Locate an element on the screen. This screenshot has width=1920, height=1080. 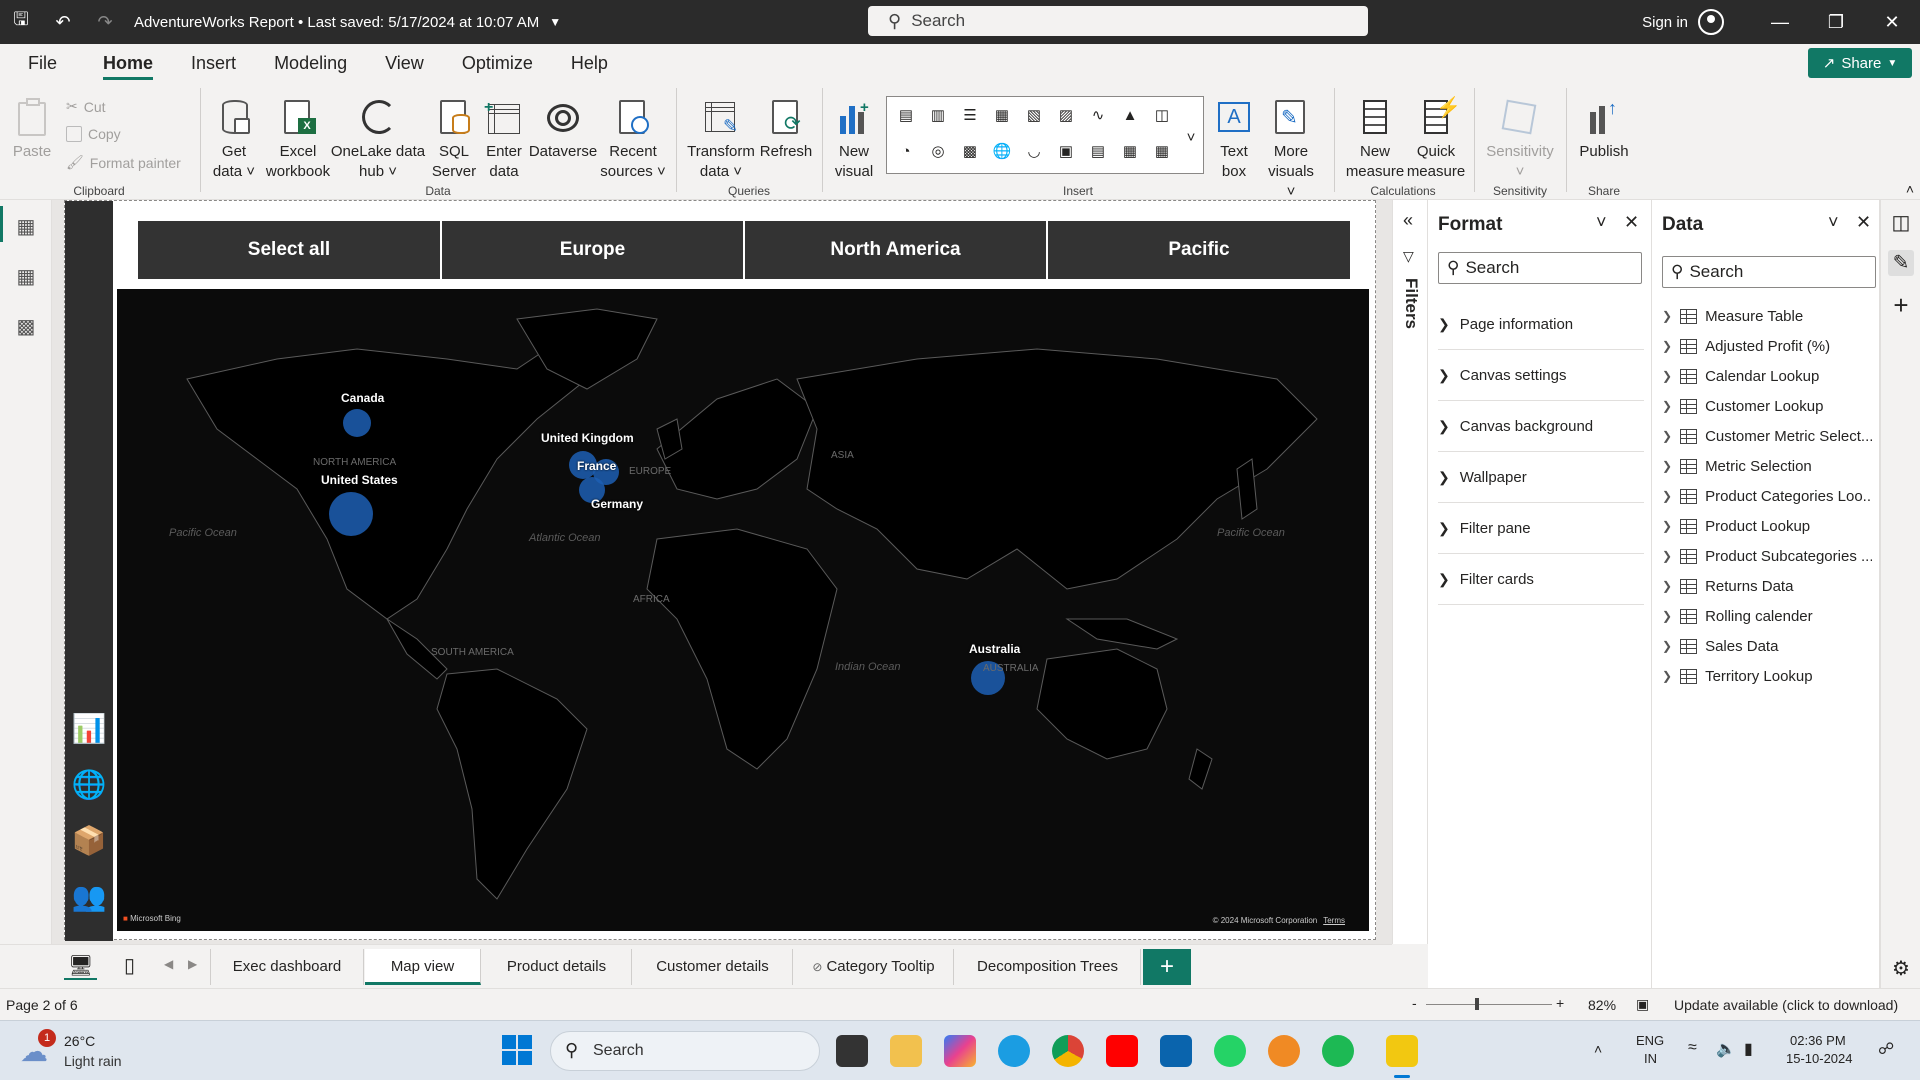
area-chart-icon: ▲ is located at coordinates (1130, 116).